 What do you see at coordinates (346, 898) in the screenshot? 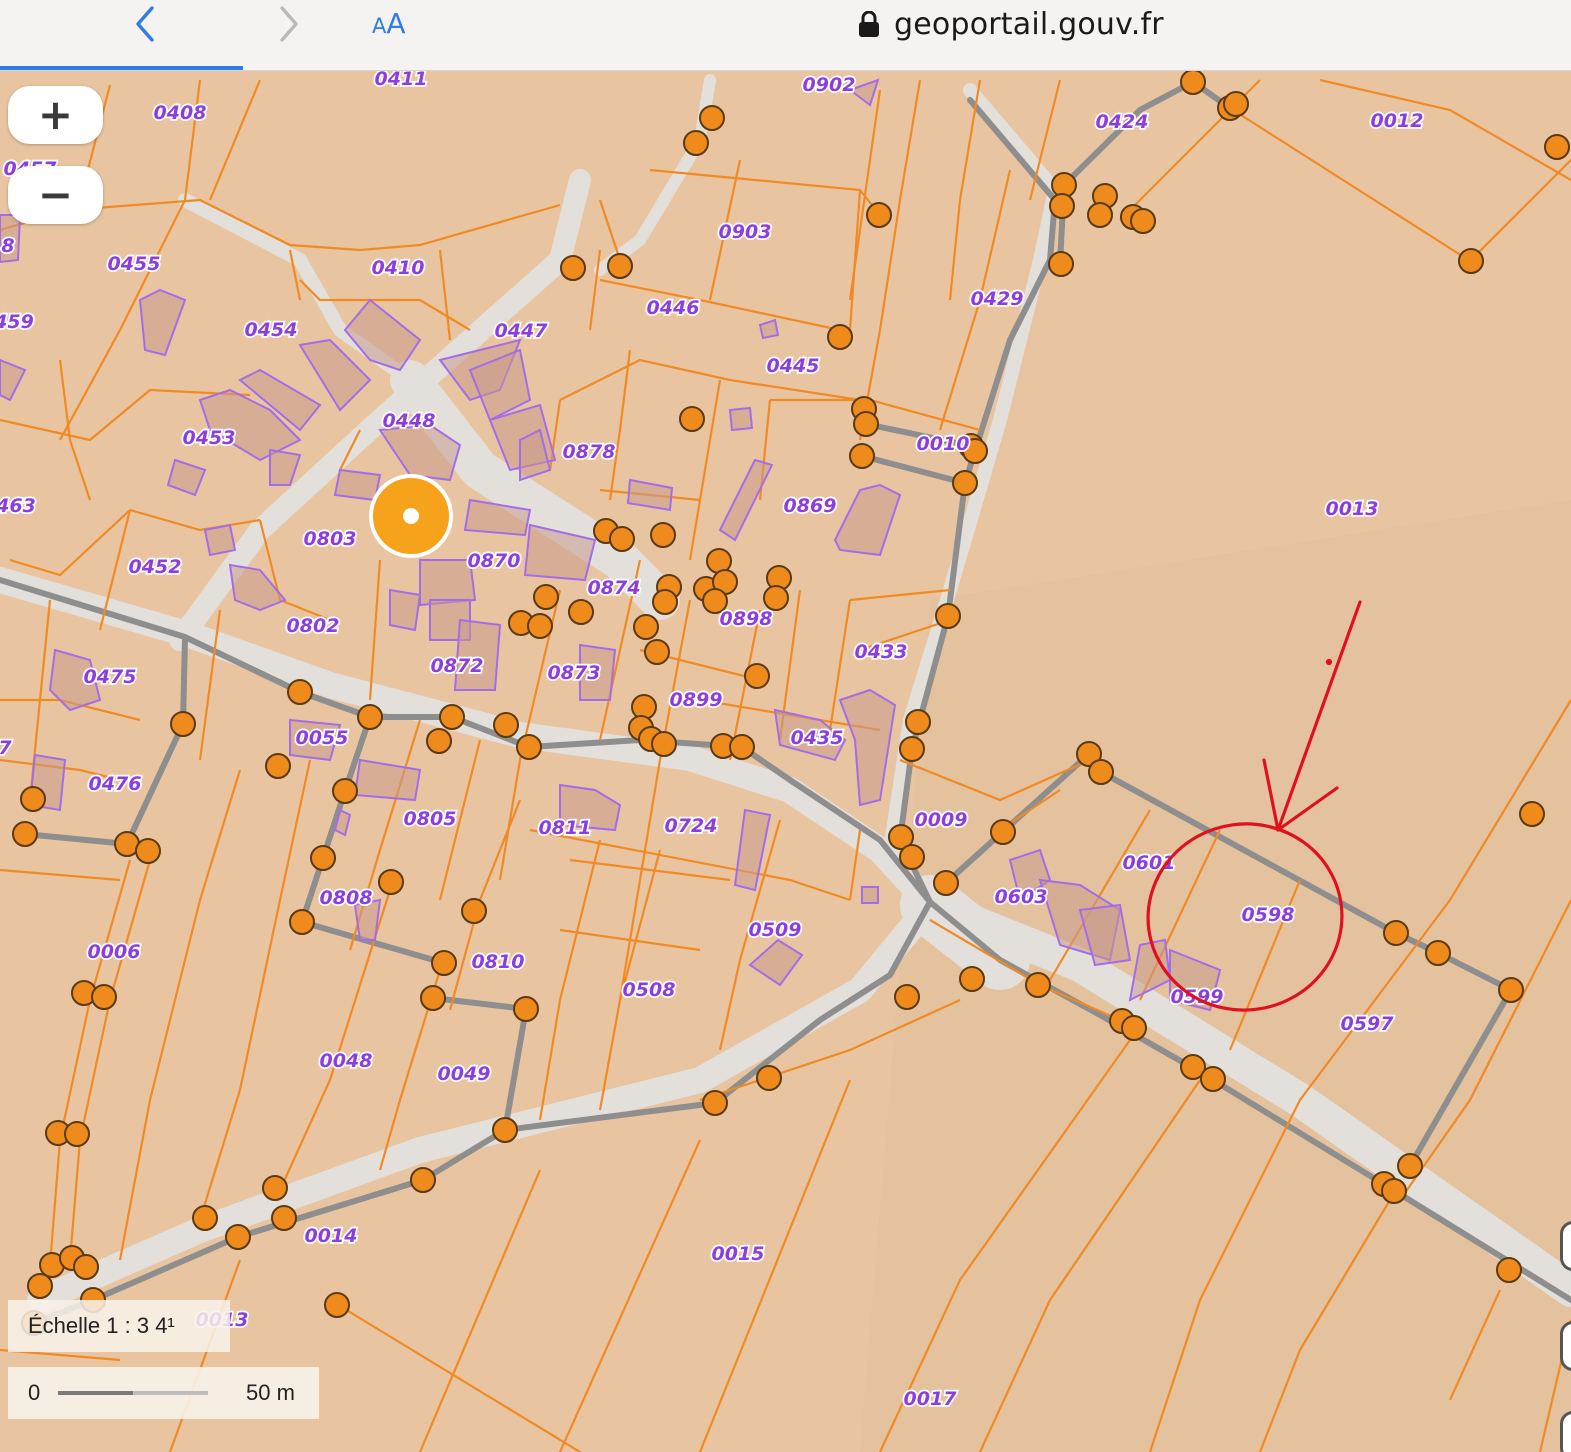
I see `parcel-label: 0808` at bounding box center [346, 898].